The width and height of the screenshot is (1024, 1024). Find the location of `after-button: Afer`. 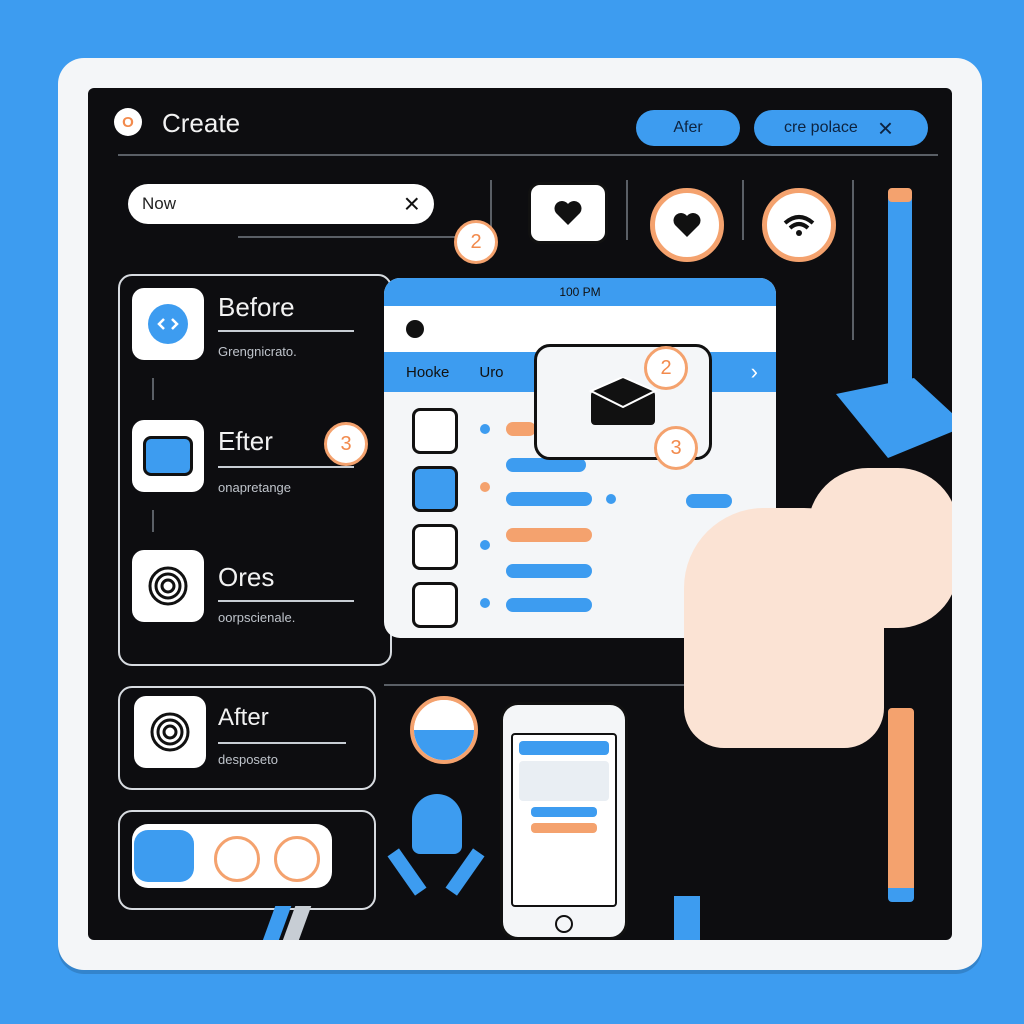

after-button: Afer is located at coordinates (688, 128).